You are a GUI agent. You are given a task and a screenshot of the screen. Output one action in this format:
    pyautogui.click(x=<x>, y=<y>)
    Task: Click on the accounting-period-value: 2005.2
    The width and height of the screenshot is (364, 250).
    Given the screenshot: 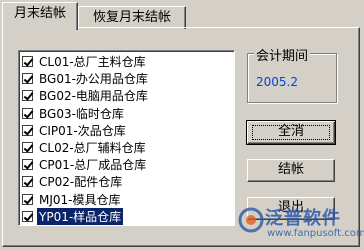 What is the action you would take?
    pyautogui.click(x=277, y=82)
    